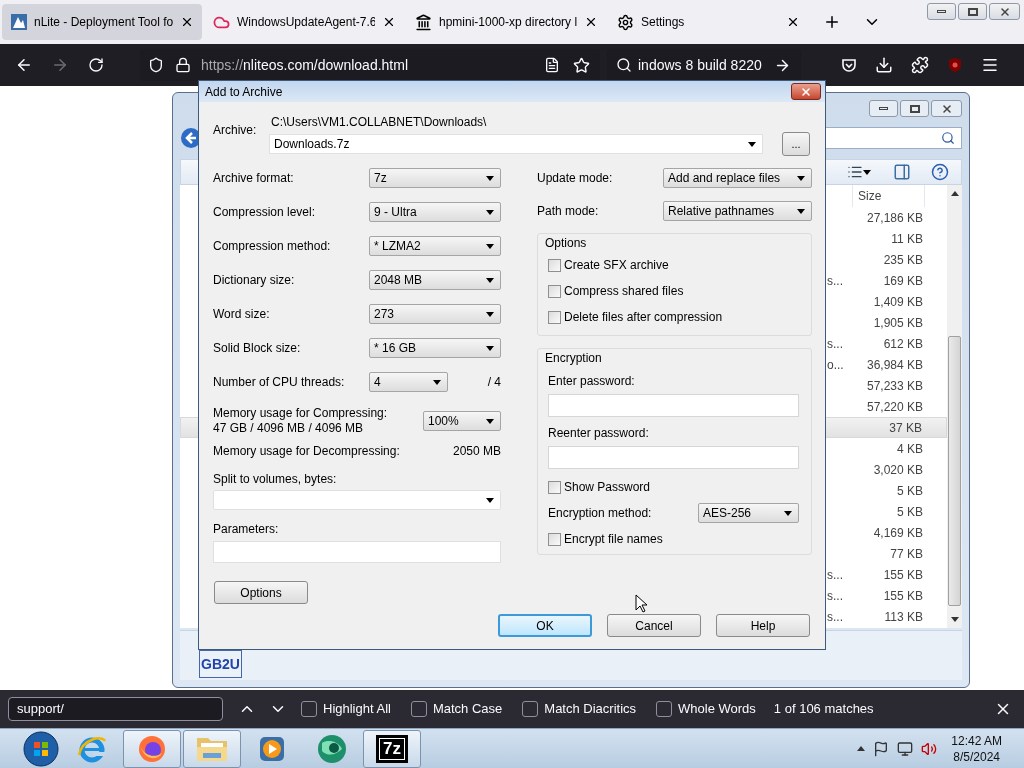  What do you see at coordinates (613, 539) in the screenshot?
I see `checkbox-label: Encrypt file names` at bounding box center [613, 539].